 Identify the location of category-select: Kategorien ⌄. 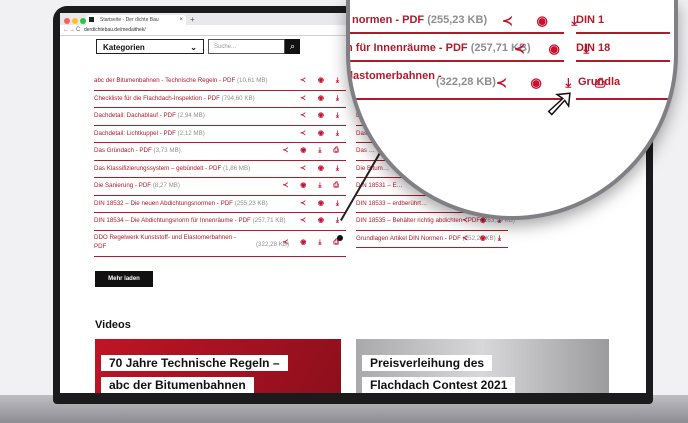
(150, 46).